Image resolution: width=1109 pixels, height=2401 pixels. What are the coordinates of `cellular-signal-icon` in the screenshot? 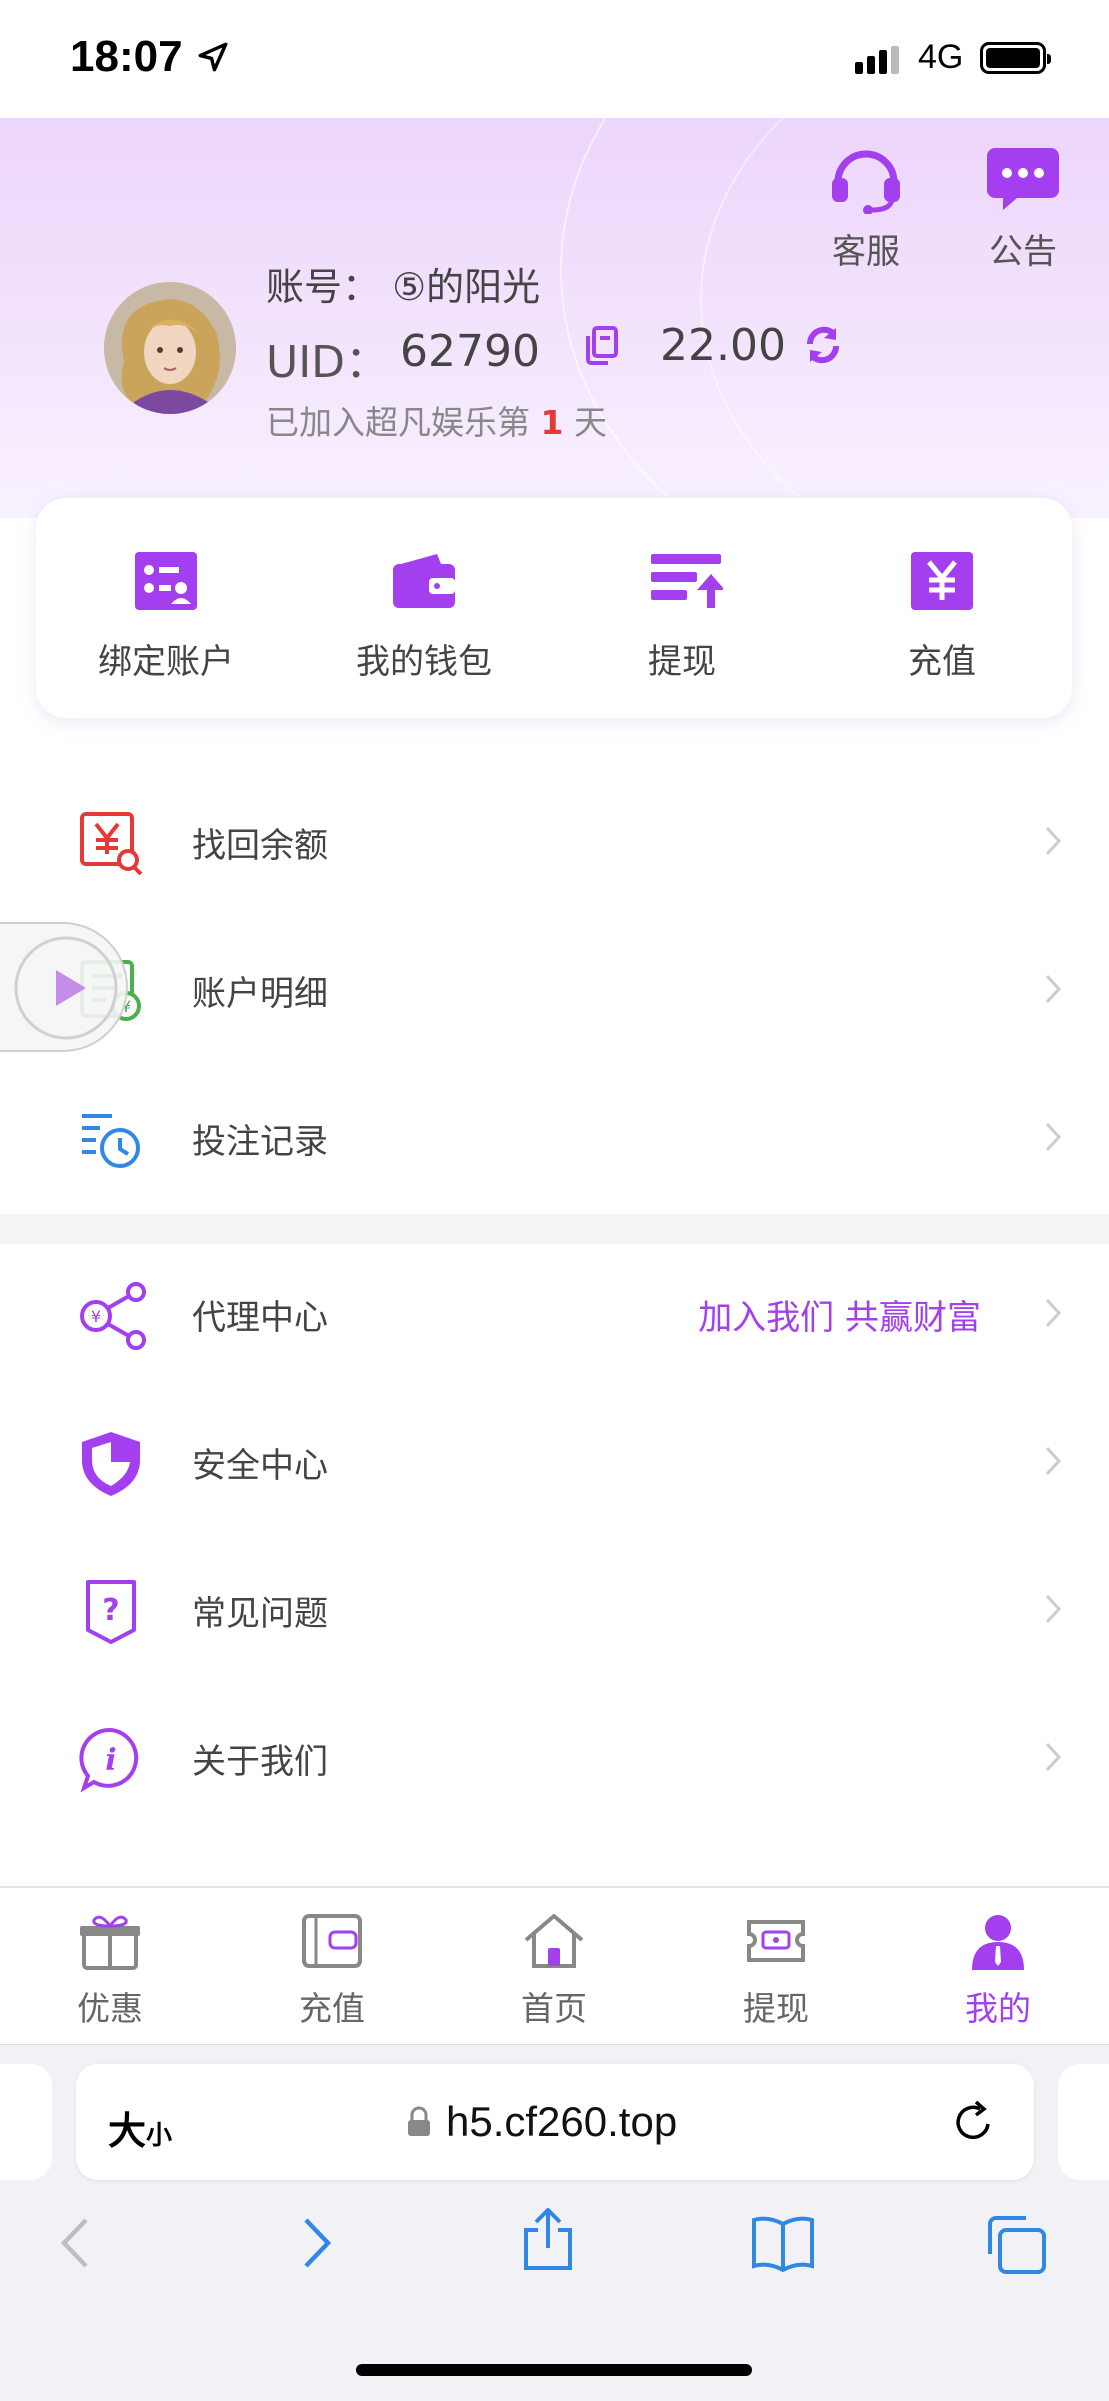 It's located at (879, 62).